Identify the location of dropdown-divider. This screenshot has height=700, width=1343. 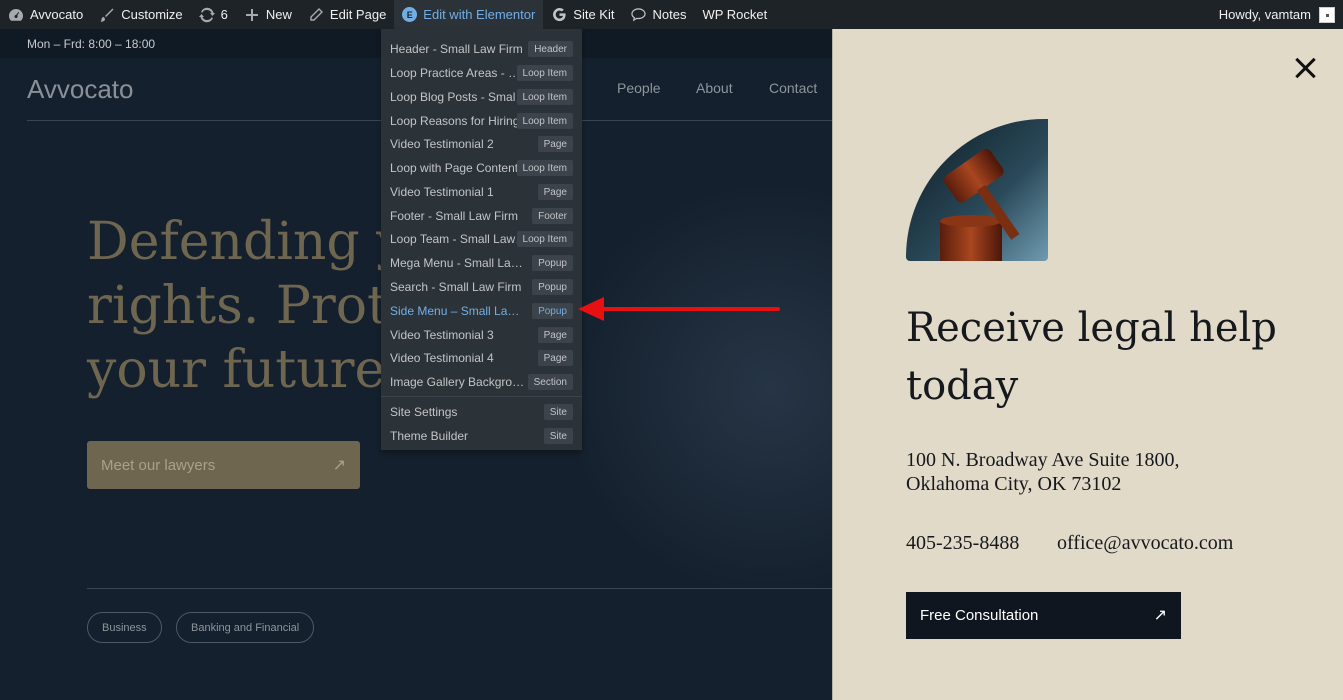
(481, 396).